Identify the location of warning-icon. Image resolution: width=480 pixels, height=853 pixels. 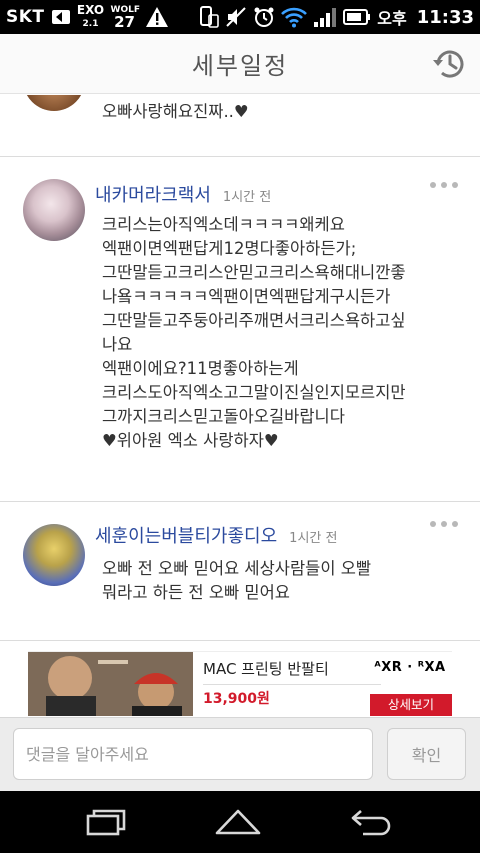
(157, 17).